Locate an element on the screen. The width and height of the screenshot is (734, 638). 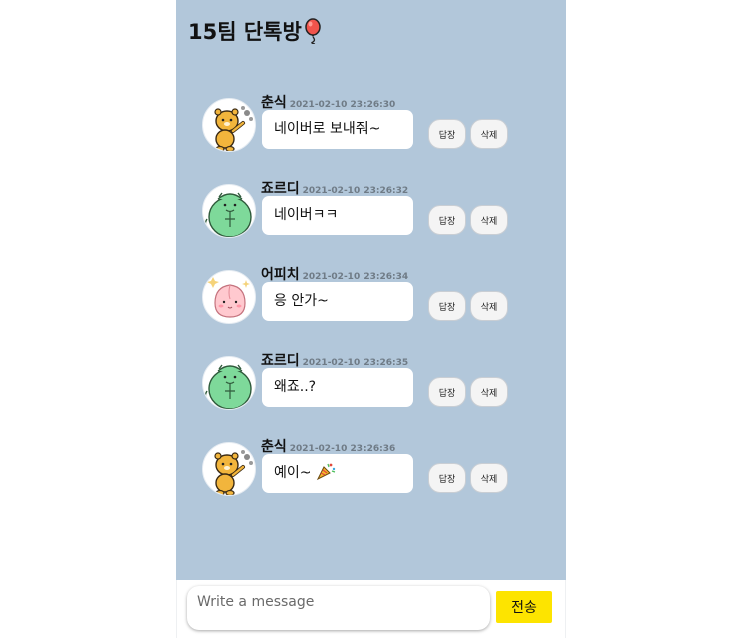
message-sender: 죠르디 2021-02-10 23:26:32 is located at coordinates (334, 188).